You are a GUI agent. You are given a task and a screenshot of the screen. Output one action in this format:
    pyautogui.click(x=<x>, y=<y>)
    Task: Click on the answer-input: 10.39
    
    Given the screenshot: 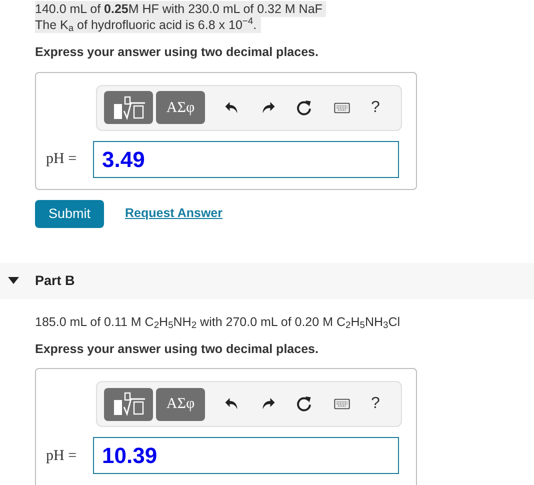 What is the action you would take?
    pyautogui.click(x=246, y=455)
    